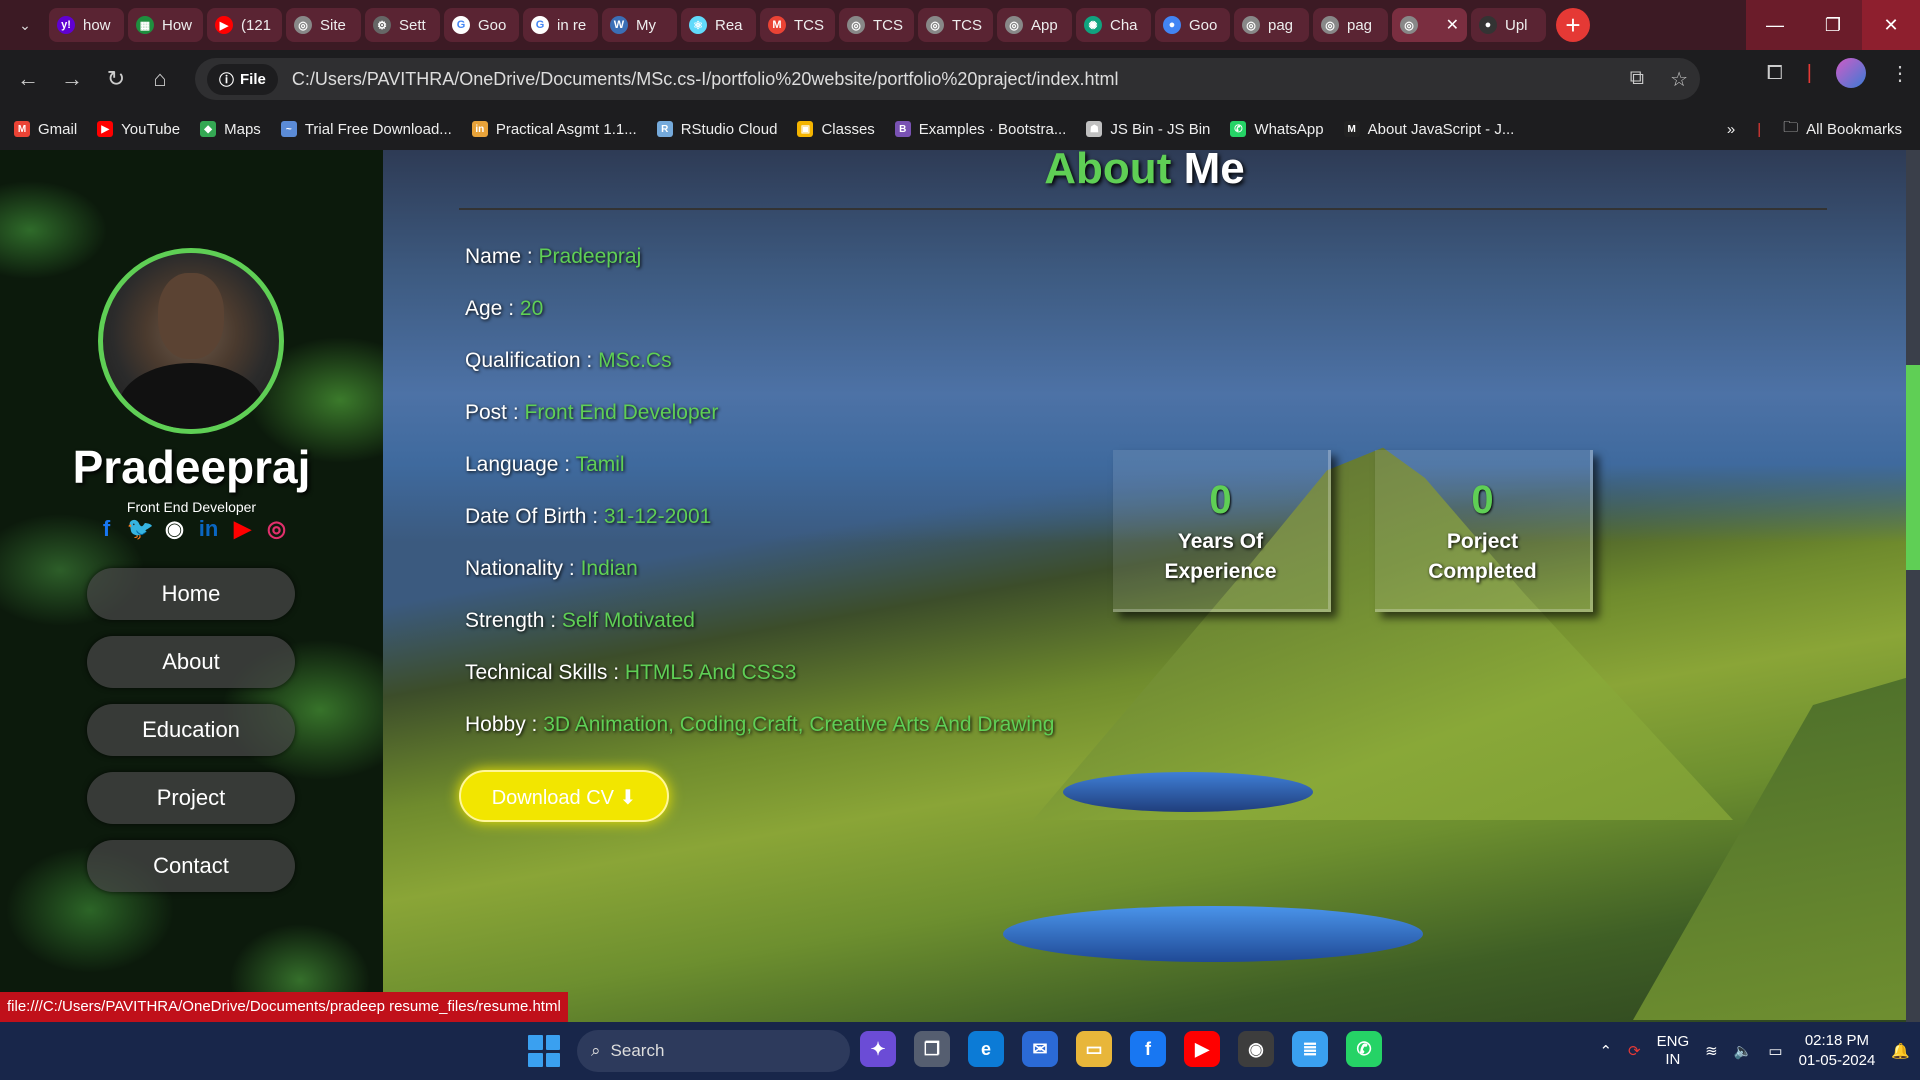  Describe the element at coordinates (729, 25) in the screenshot. I see `tab-title: Rea` at that location.